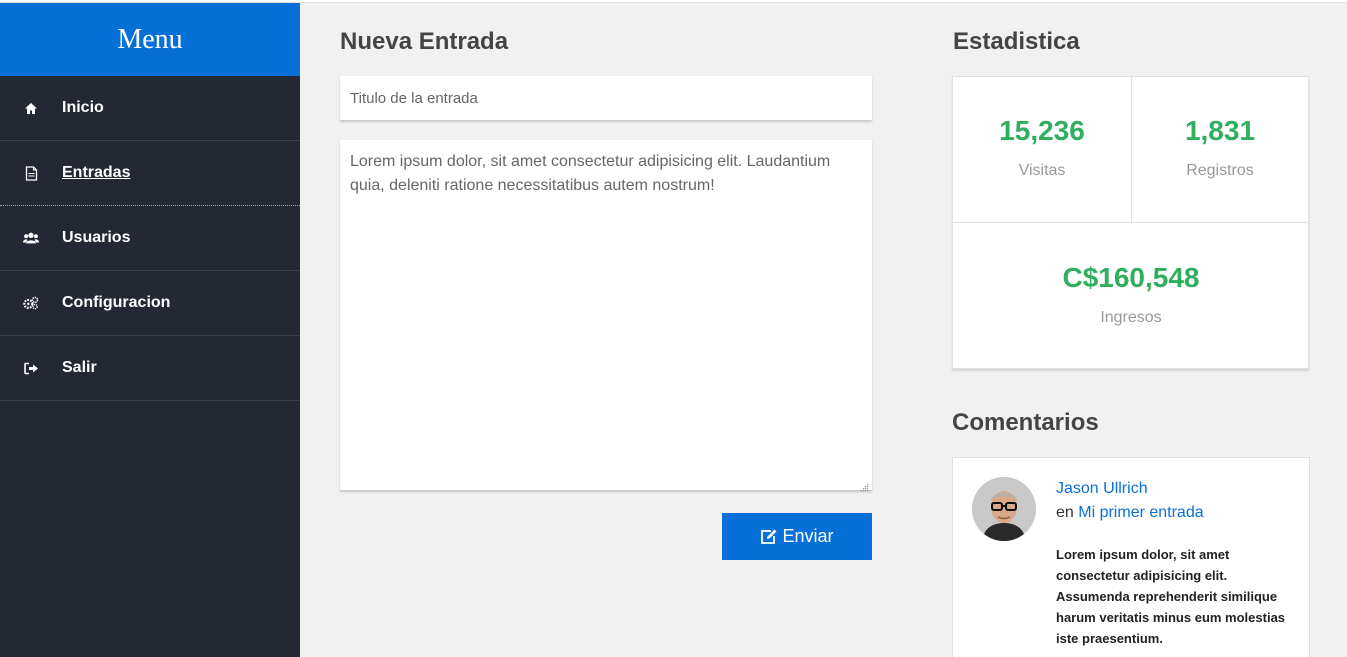  I want to click on page-title: Nueva Entrada, so click(424, 41).